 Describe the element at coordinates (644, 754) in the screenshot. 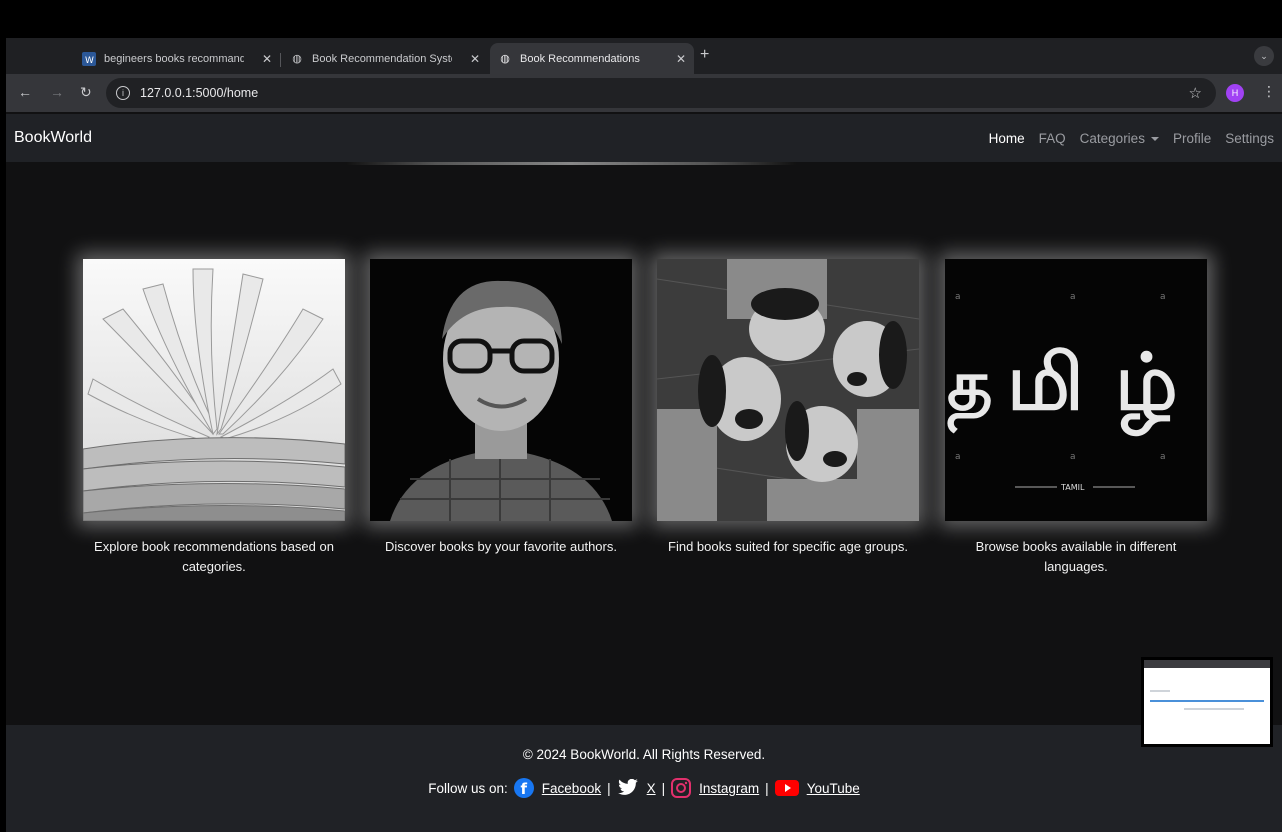

I see `copyright-text: © 2024 BookWorld. All Rights Reserved.` at that location.